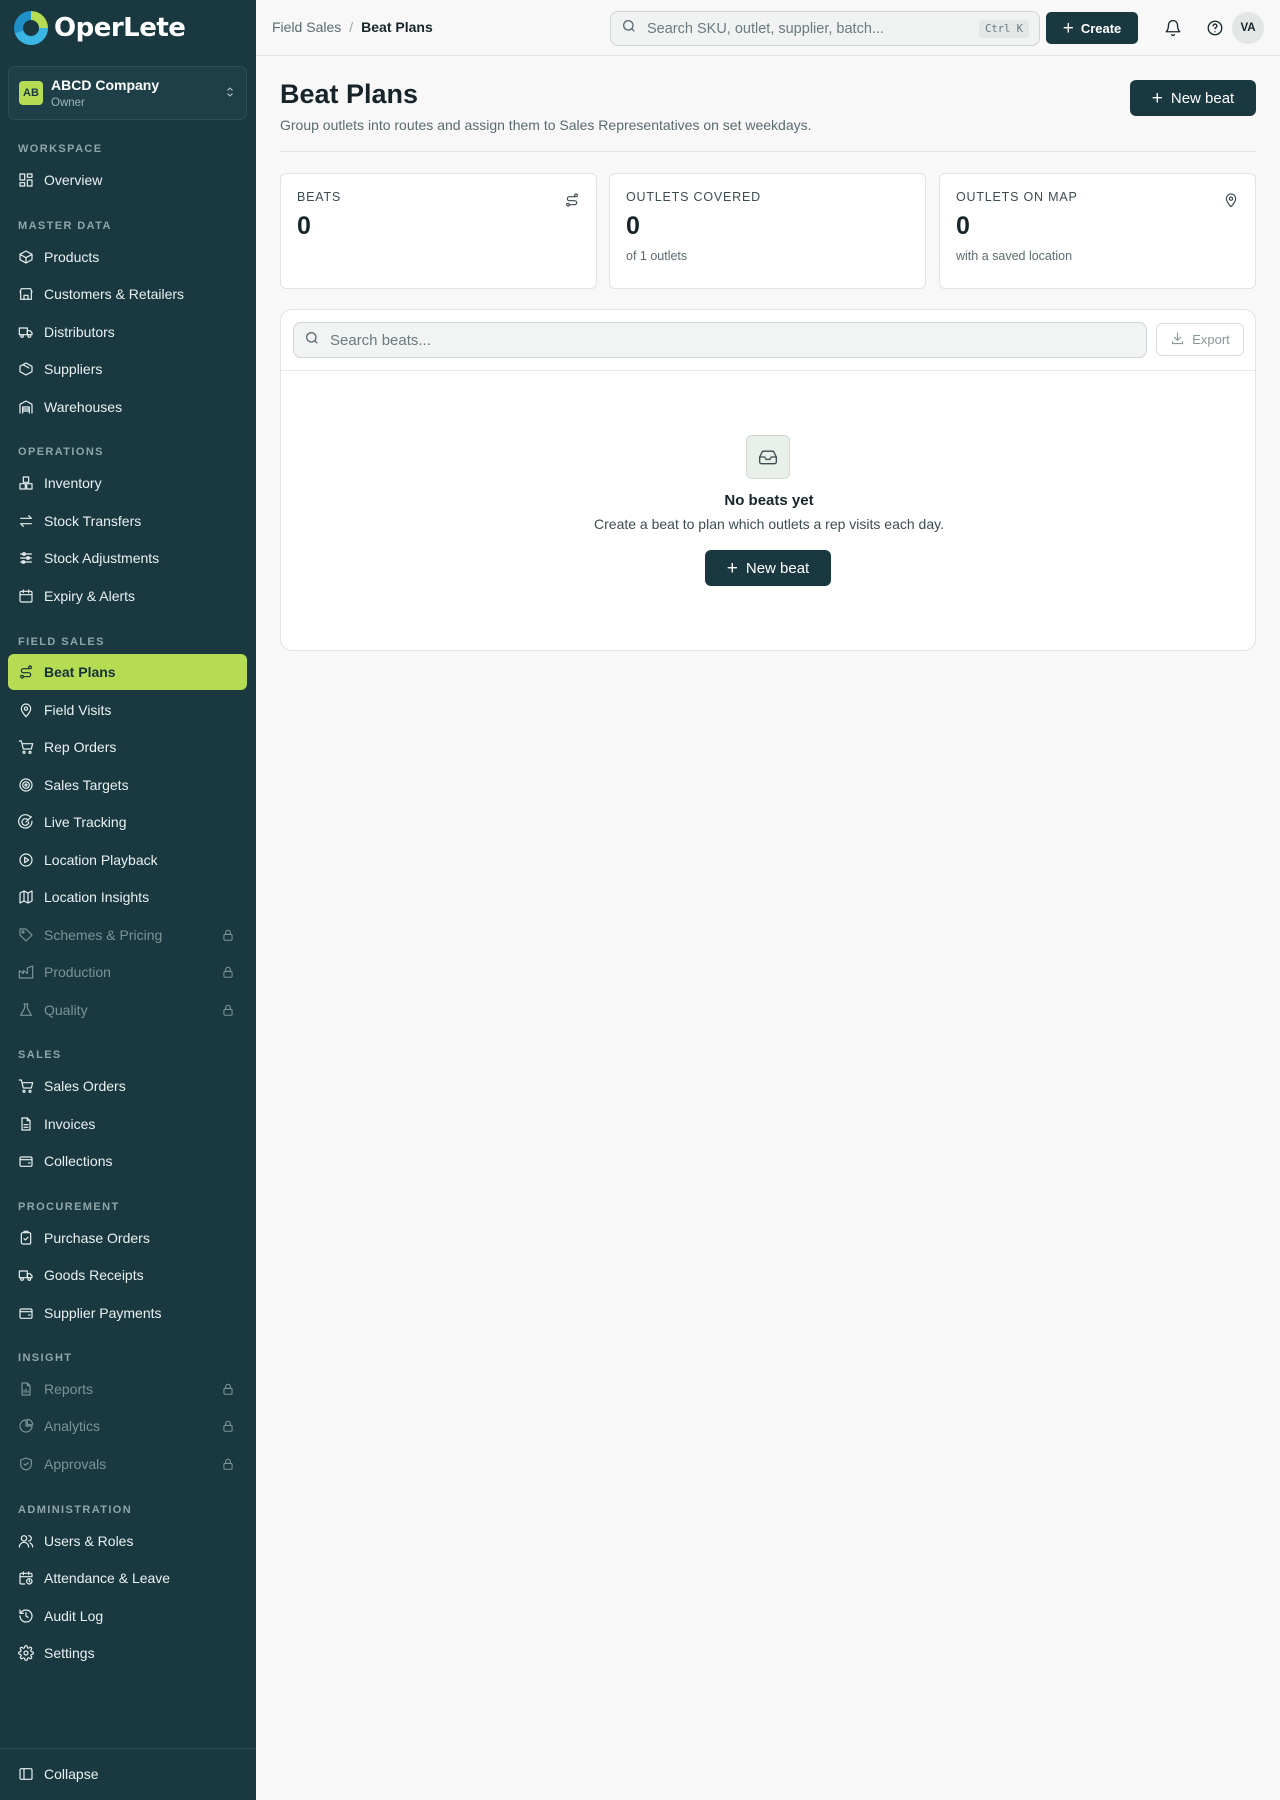 Image resolution: width=1280 pixels, height=1800 pixels. Describe the element at coordinates (80, 672) in the screenshot. I see `nav-item-label: Beat Plans` at that location.